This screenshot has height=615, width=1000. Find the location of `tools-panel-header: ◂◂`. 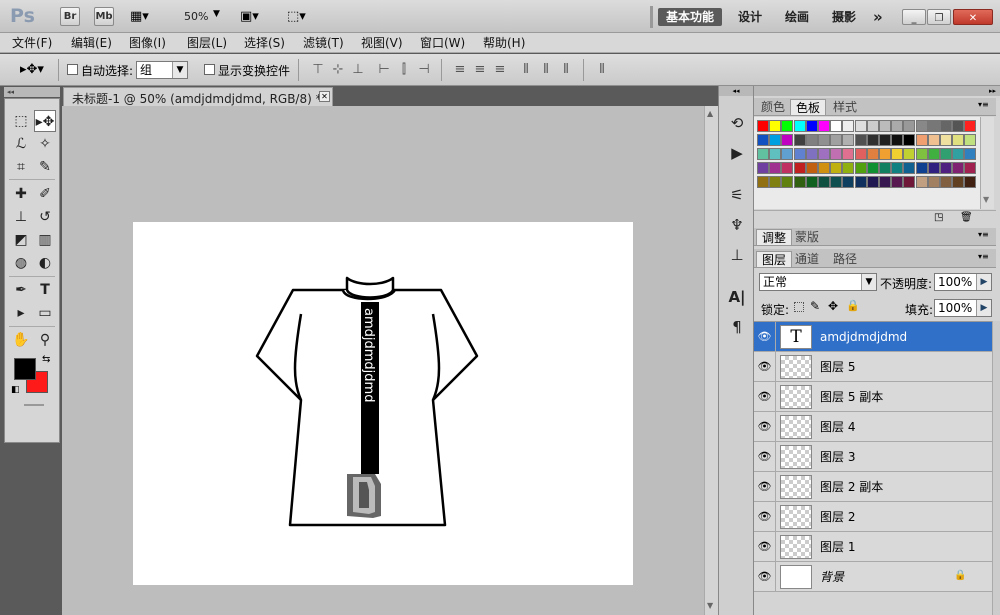

tools-panel-header: ◂◂ is located at coordinates (32, 92).